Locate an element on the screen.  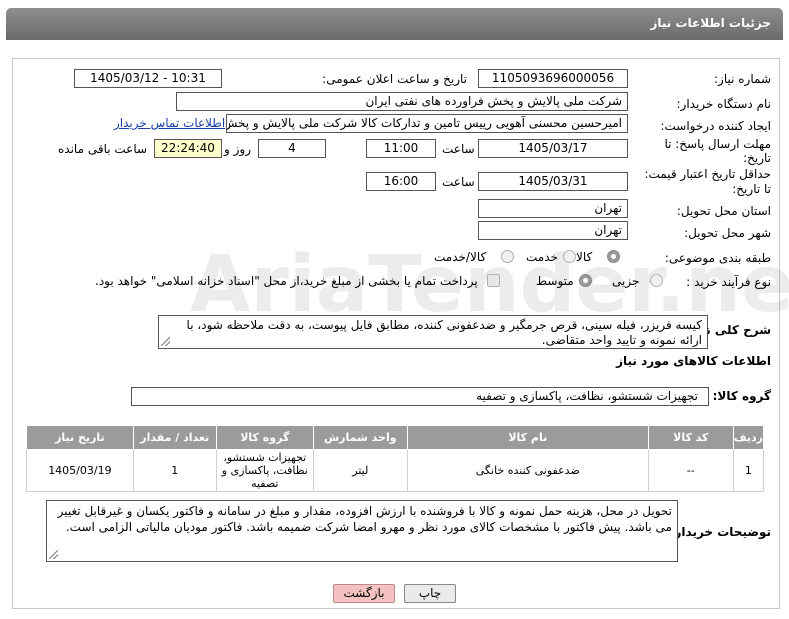
buyer-notes-label: توضیحات خریدار: is located at coordinates (720, 532).